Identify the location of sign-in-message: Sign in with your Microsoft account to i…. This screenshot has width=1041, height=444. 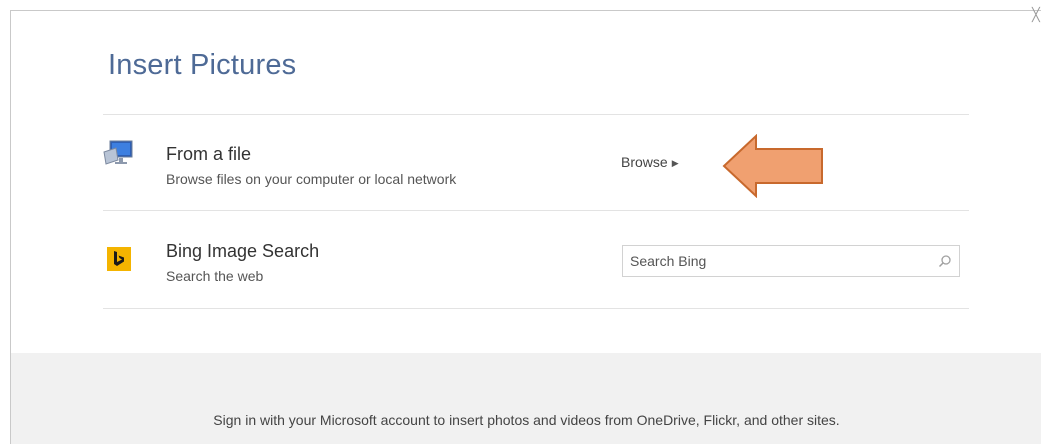
(526, 420).